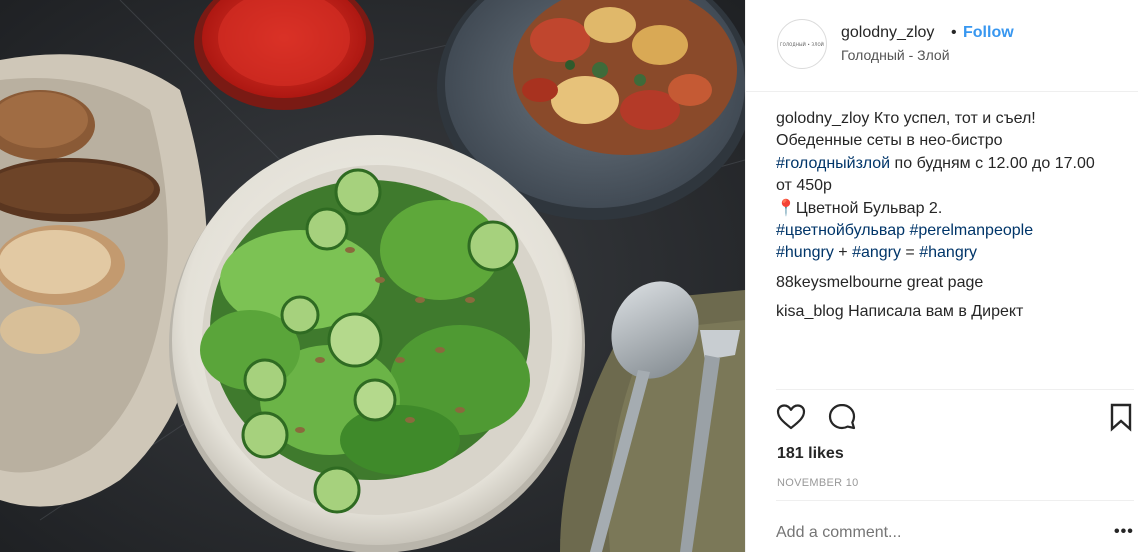  What do you see at coordinates (988, 33) in the screenshot?
I see `follow-button: Follow` at bounding box center [988, 33].